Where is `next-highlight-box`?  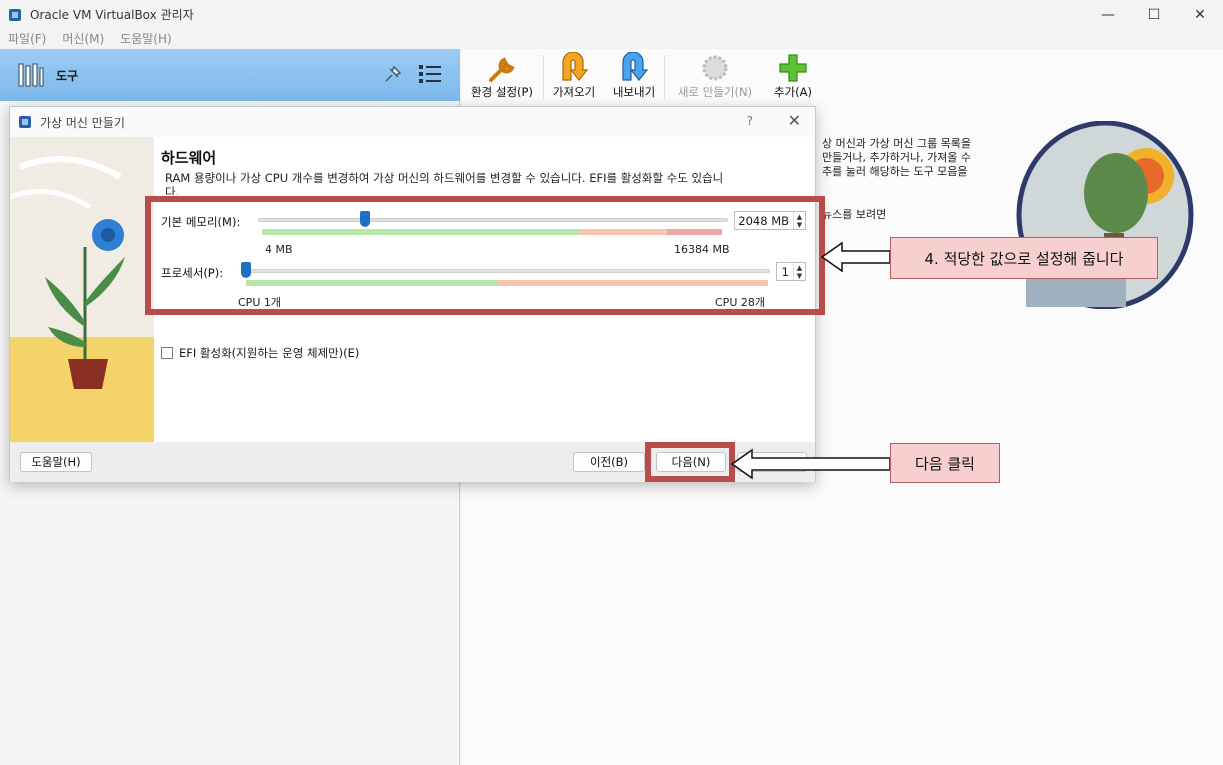 next-highlight-box is located at coordinates (690, 462).